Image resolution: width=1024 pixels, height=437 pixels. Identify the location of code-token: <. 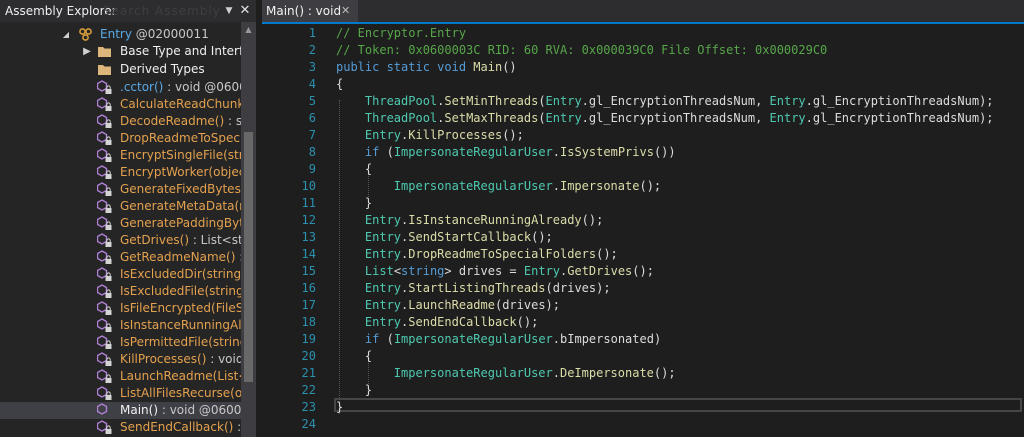
(397, 271).